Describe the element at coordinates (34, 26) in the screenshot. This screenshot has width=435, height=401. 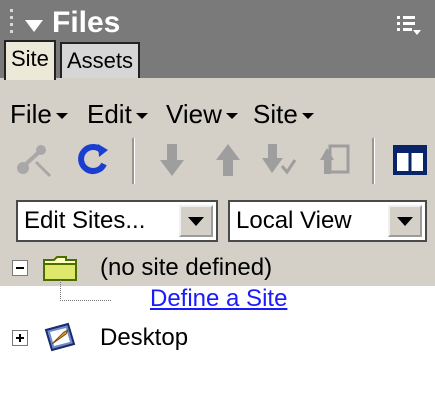
I see `triangle-down-icon` at that location.